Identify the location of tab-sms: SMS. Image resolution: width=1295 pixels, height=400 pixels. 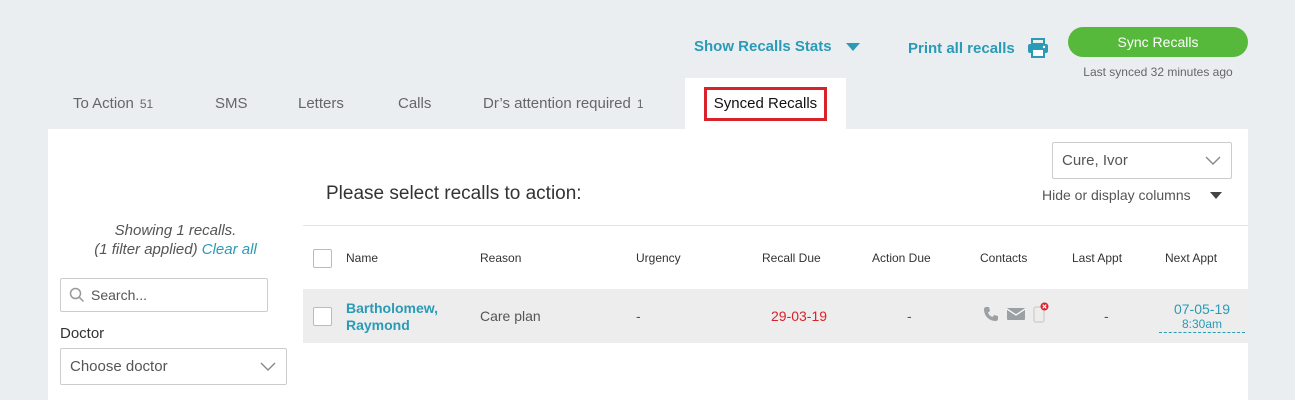
(231, 104).